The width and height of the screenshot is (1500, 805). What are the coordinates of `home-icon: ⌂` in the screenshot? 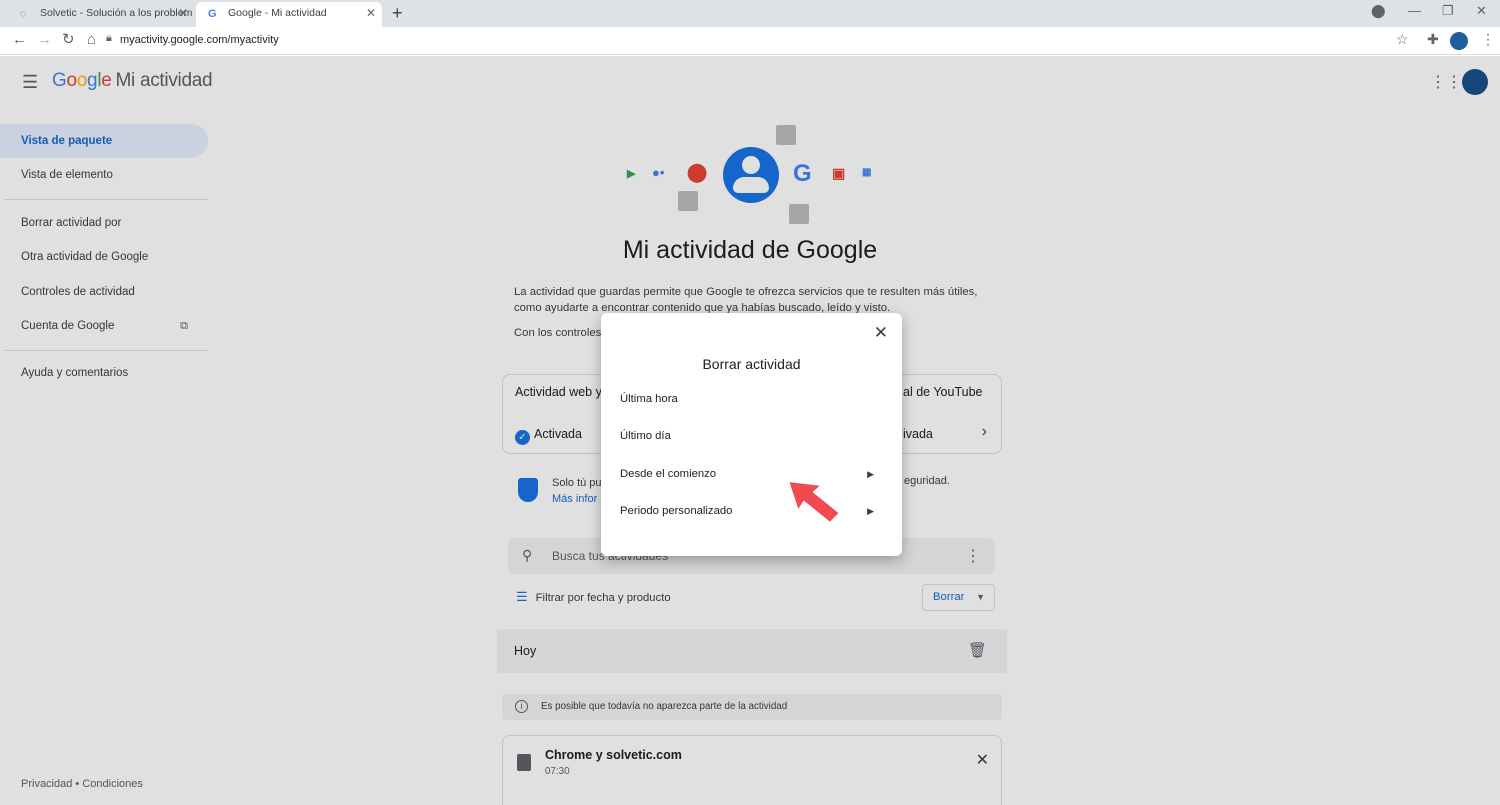 It's located at (91, 40).